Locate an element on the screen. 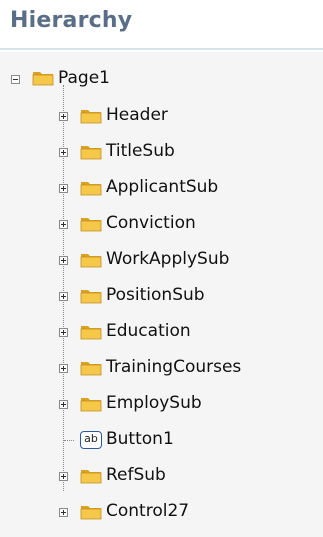 The image size is (323, 537). tree-node-label: TrainingCourses is located at coordinates (174, 367).